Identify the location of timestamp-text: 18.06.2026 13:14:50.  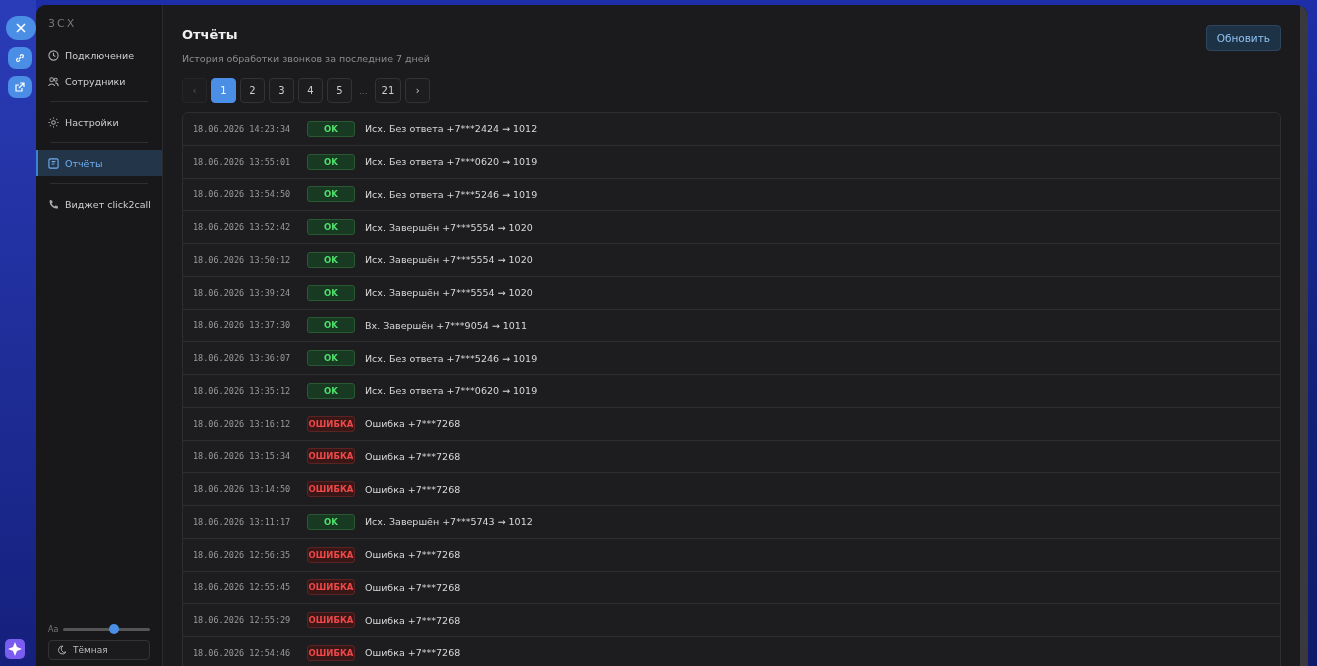
(242, 489).